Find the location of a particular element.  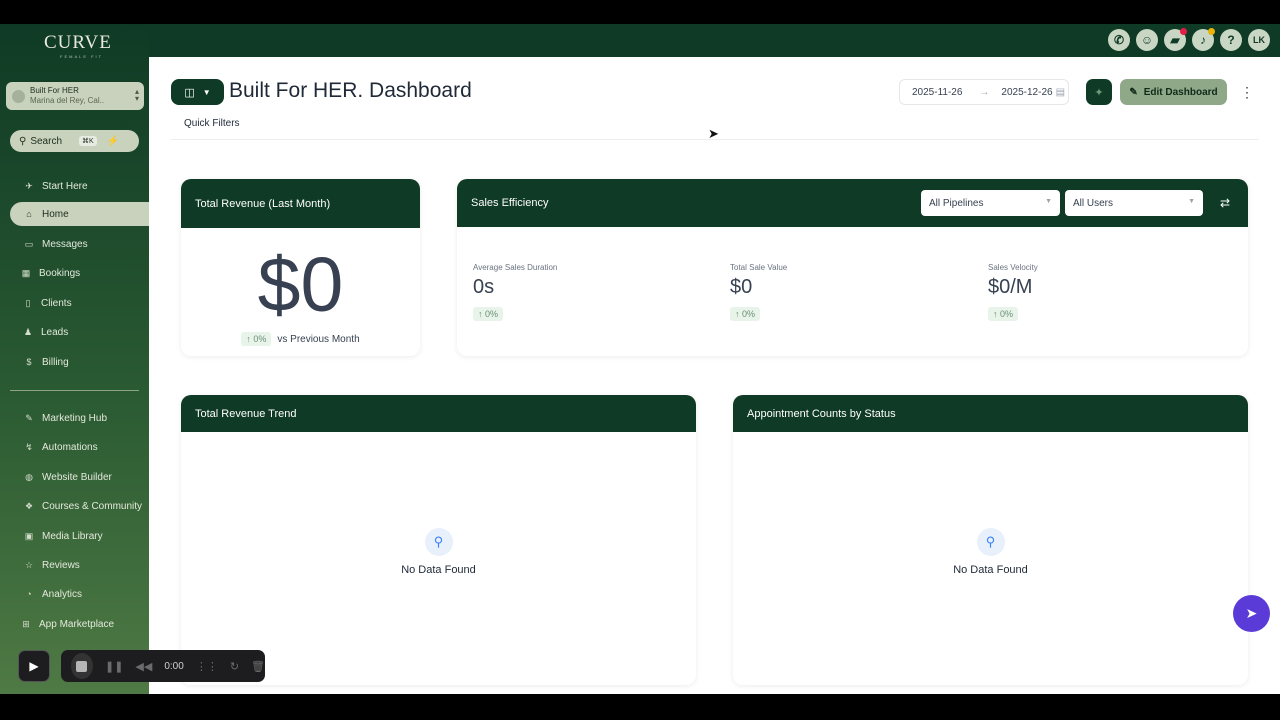

sidebar-item-leads: ♟ Leads is located at coordinates (79, 332).